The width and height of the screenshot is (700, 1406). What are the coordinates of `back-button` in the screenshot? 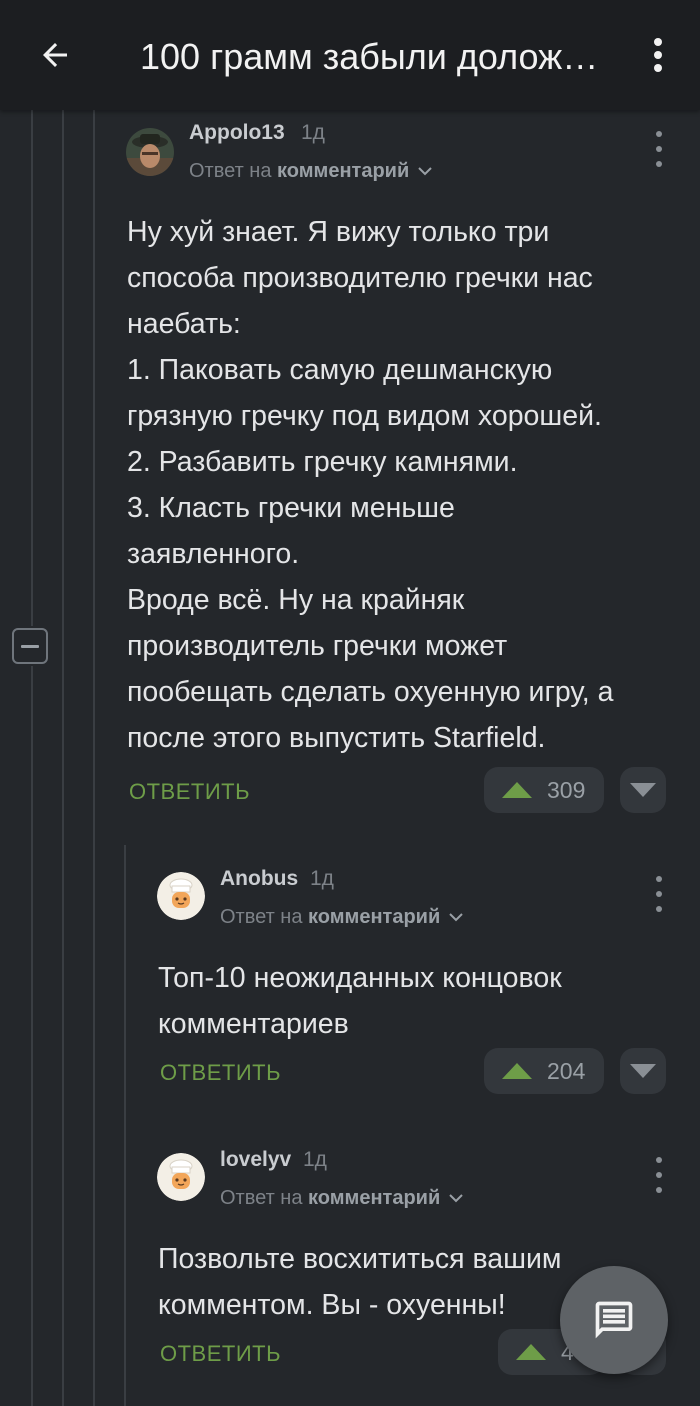 It's located at (55, 55).